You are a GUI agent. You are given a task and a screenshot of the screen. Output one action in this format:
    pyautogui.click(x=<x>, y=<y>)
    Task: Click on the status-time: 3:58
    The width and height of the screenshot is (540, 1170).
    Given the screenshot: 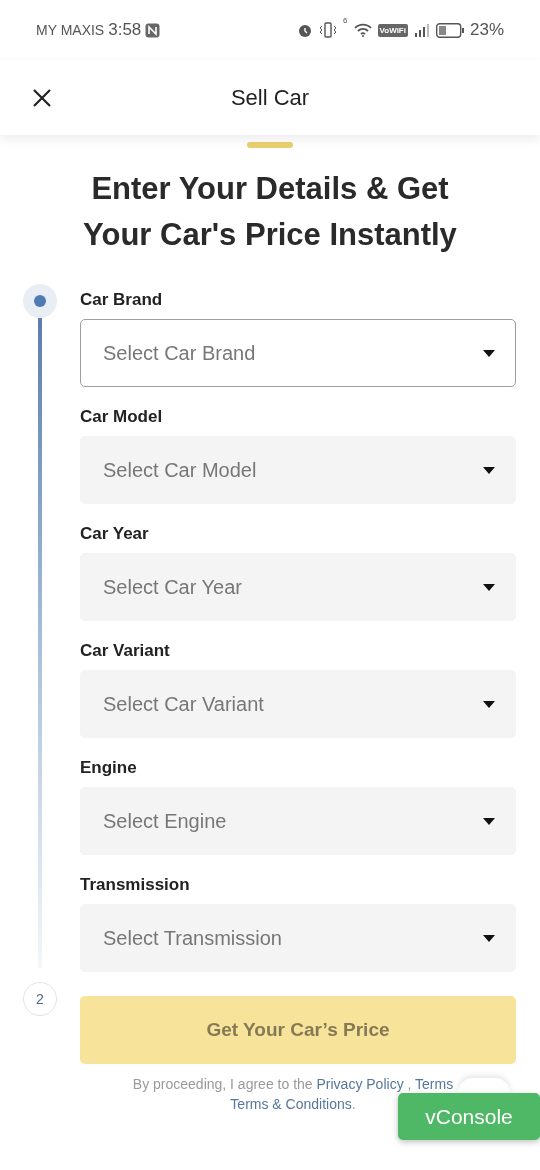 What is the action you would take?
    pyautogui.click(x=125, y=30)
    